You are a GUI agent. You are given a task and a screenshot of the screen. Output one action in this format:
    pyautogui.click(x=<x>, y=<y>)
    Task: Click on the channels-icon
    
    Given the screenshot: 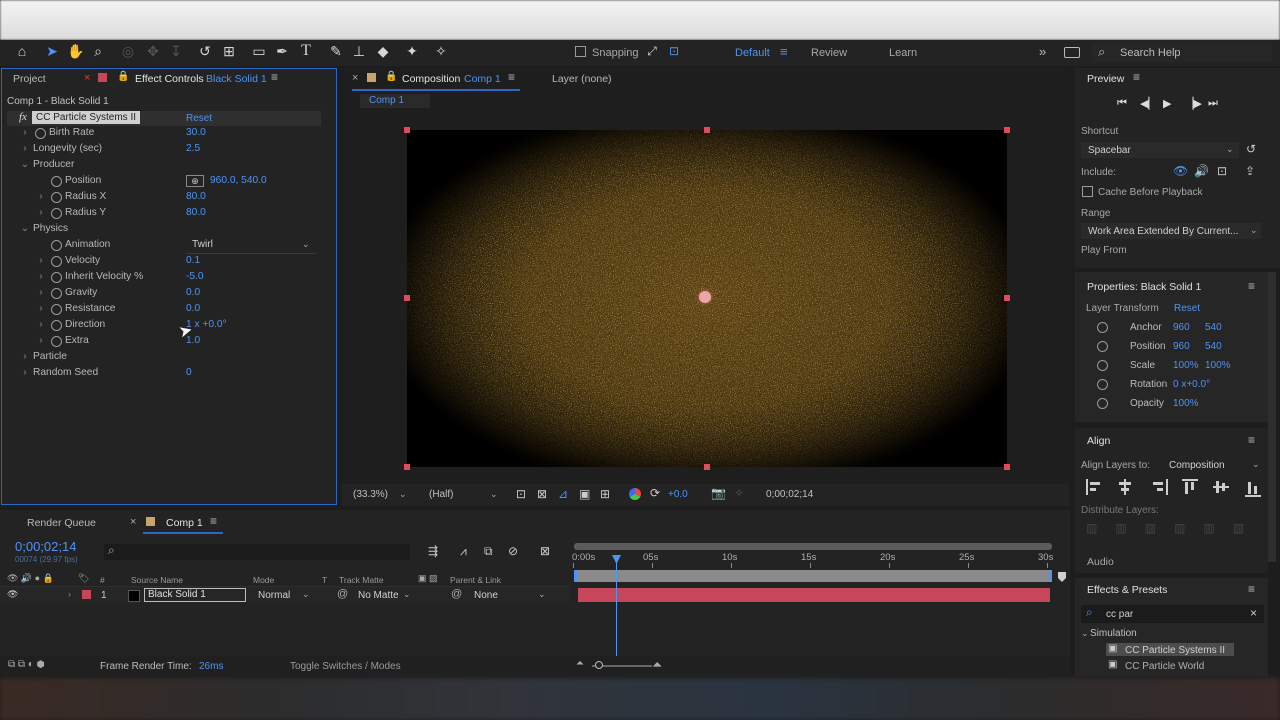 What is the action you would take?
    pyautogui.click(x=635, y=494)
    